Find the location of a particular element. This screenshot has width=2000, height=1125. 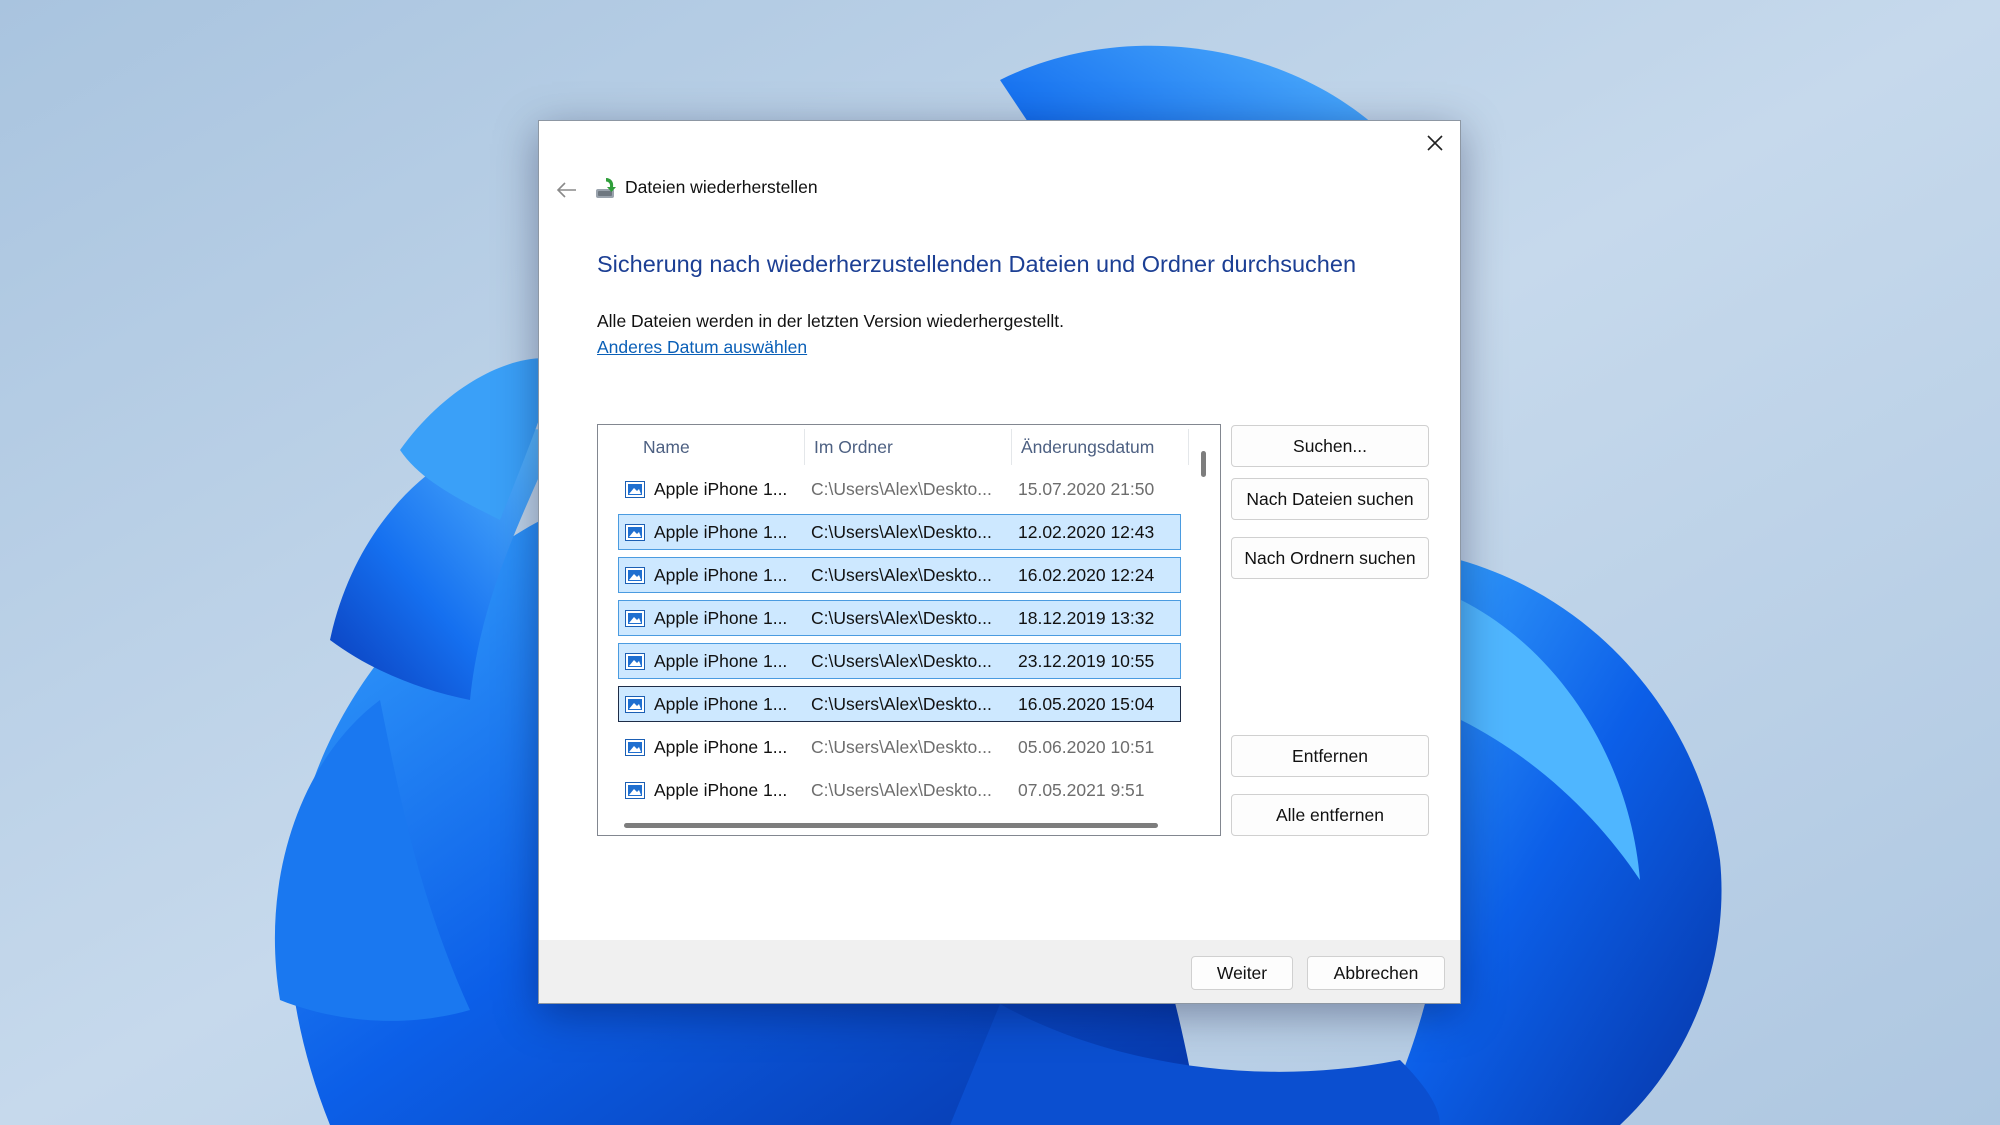

dialog-footer: Weiter Abbrechen is located at coordinates (999, 971).